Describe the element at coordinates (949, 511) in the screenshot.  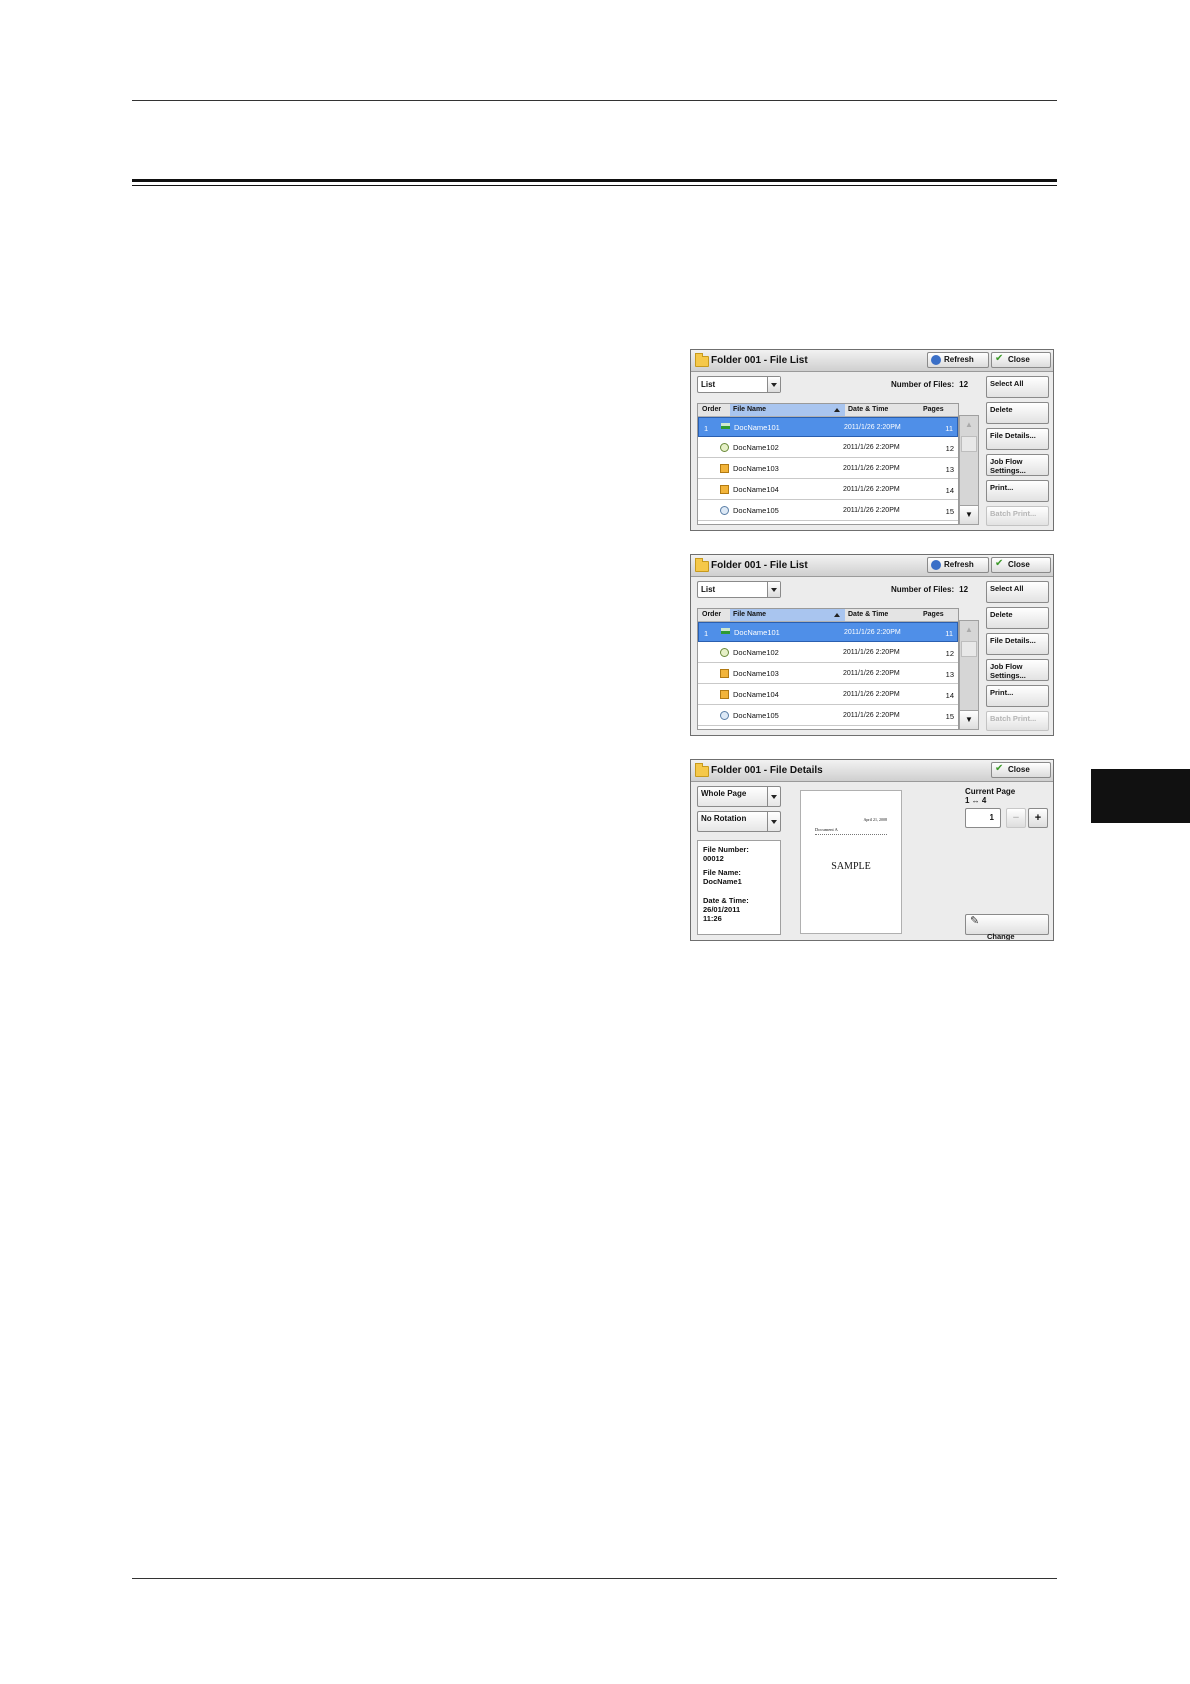
I see `row-pages: 15` at that location.